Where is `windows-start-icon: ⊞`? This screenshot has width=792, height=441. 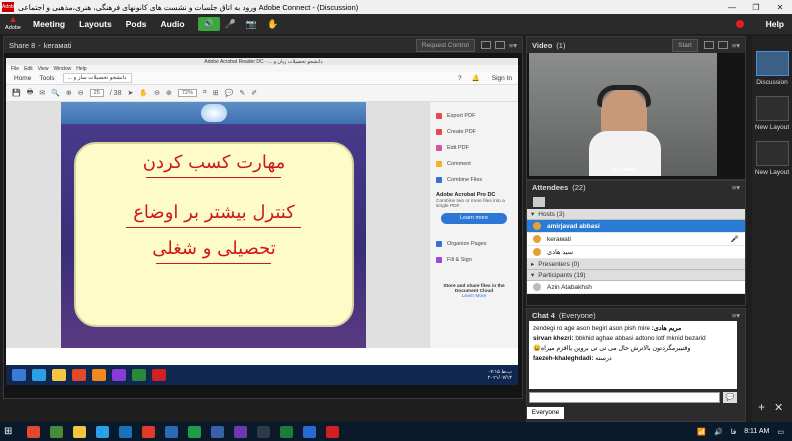 windows-start-icon: ⊞ is located at coordinates (10, 432).